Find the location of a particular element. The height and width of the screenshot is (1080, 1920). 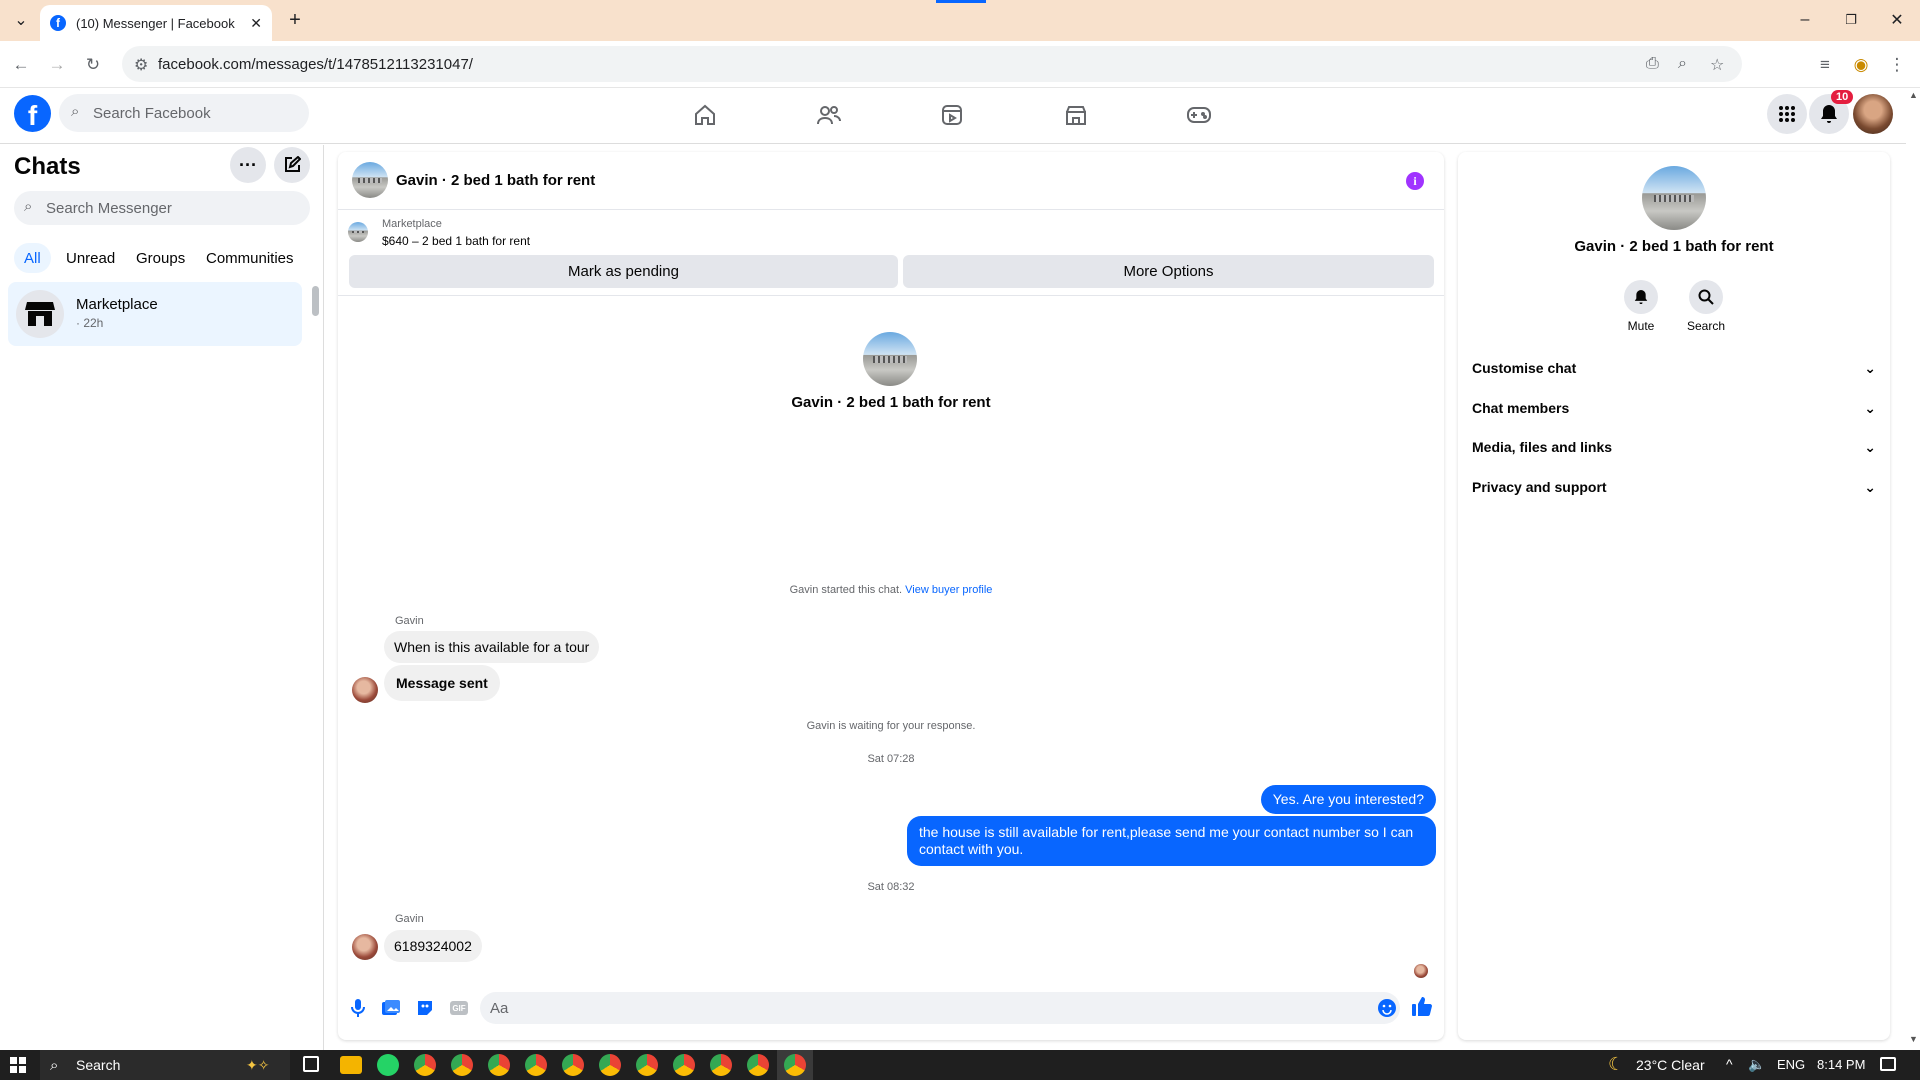

chat-list-item-marketplace: Marketplace · 22h is located at coordinates (155, 314).